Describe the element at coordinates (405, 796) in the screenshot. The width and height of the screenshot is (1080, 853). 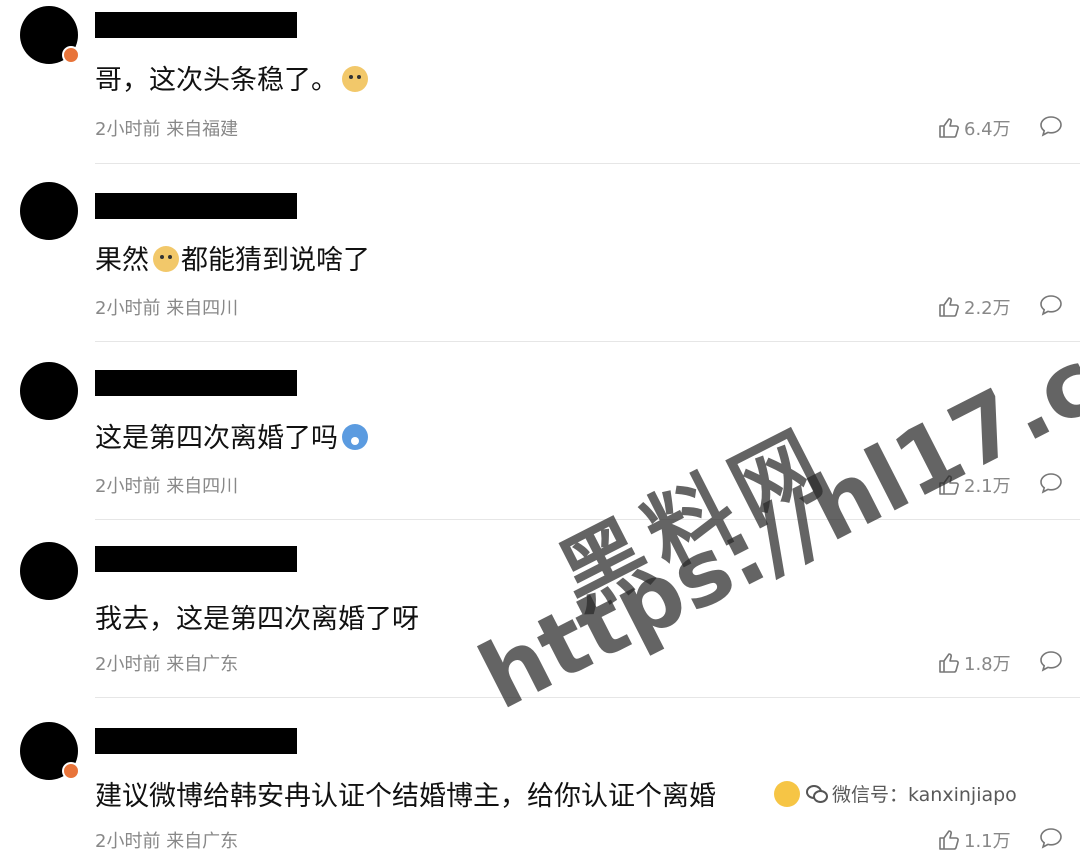
I see `comment-text: 建议微博给韩安冉认证个结婚博主，给你认证个离婚` at that location.